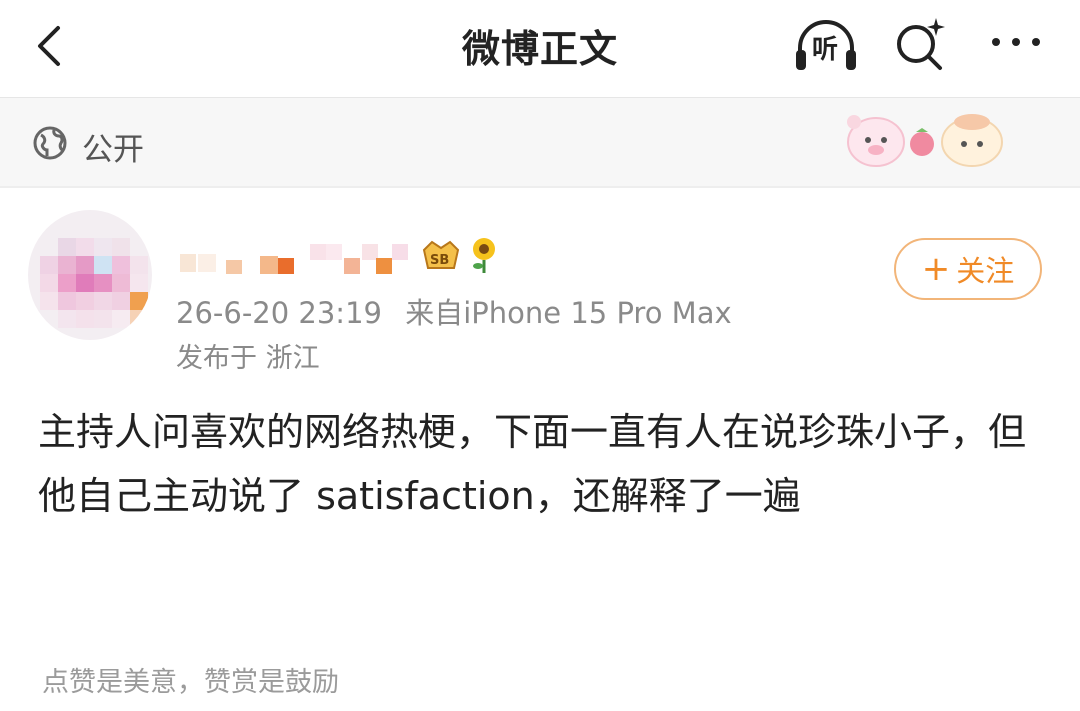 The width and height of the screenshot is (1080, 711). What do you see at coordinates (936, 269) in the screenshot?
I see `plus-icon: +` at bounding box center [936, 269].